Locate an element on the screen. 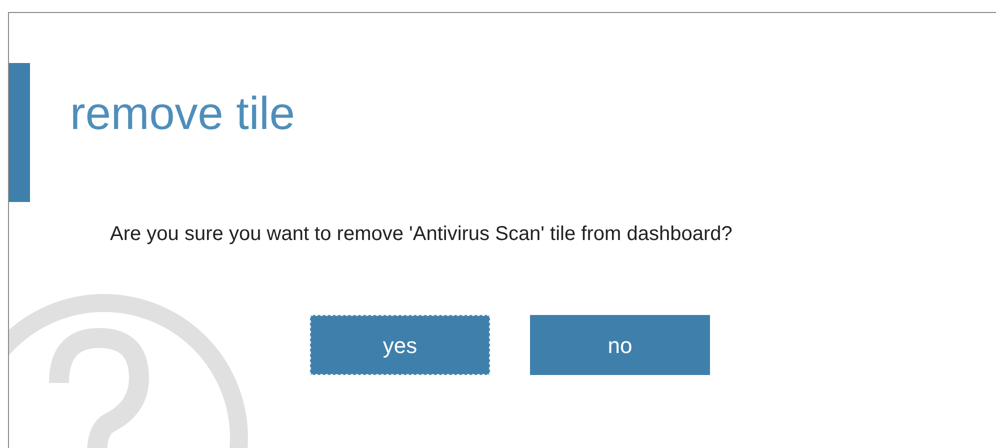 Image resolution: width=996 pixels, height=448 pixels. dialog-button: no is located at coordinates (620, 345).